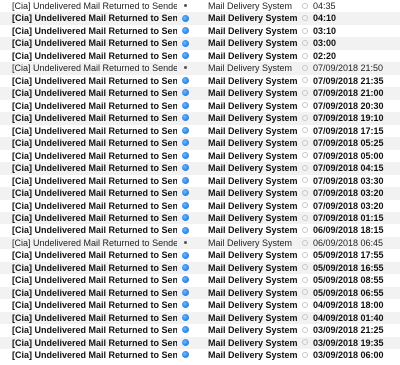 This screenshot has height=365, width=400. Describe the element at coordinates (325, 55) in the screenshot. I see `message-date: 02:20` at that location.